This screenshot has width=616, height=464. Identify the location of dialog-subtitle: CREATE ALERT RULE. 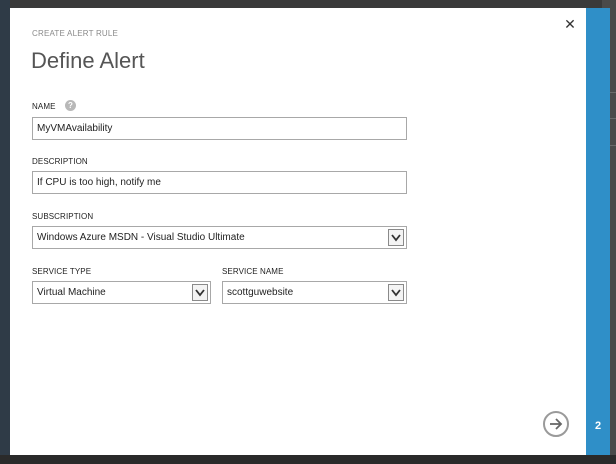
(75, 33).